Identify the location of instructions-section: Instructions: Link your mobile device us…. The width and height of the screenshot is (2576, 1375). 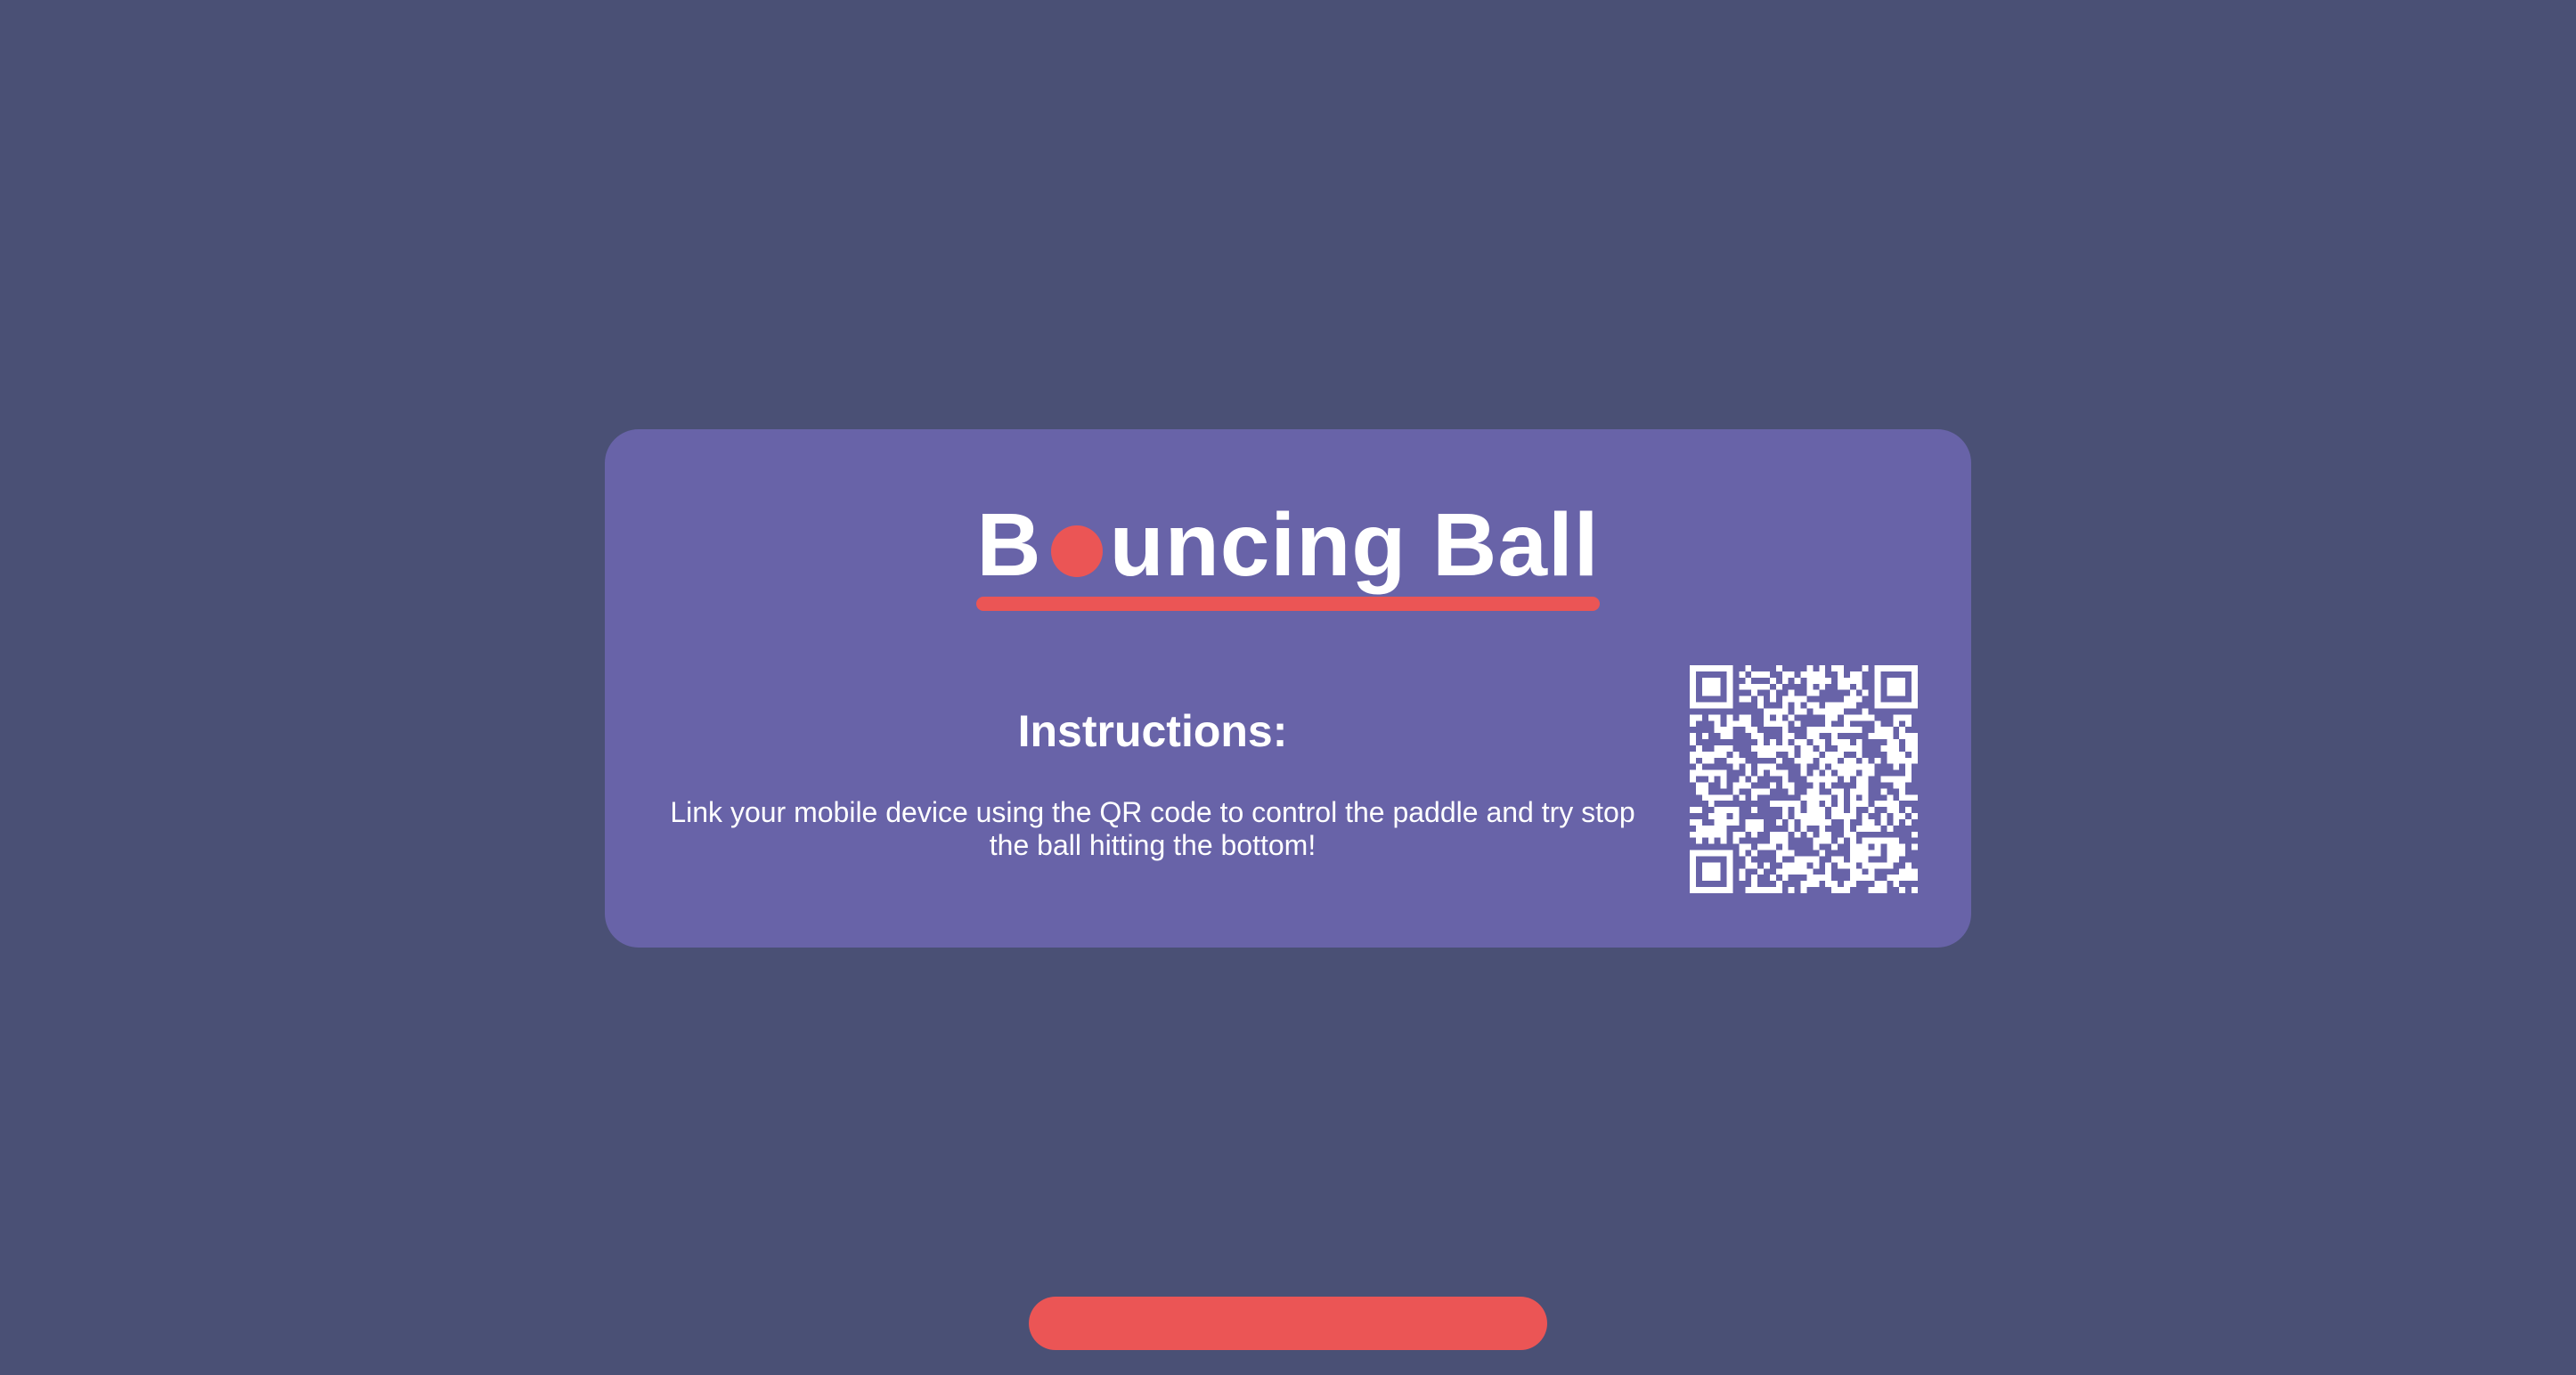
(1153, 783).